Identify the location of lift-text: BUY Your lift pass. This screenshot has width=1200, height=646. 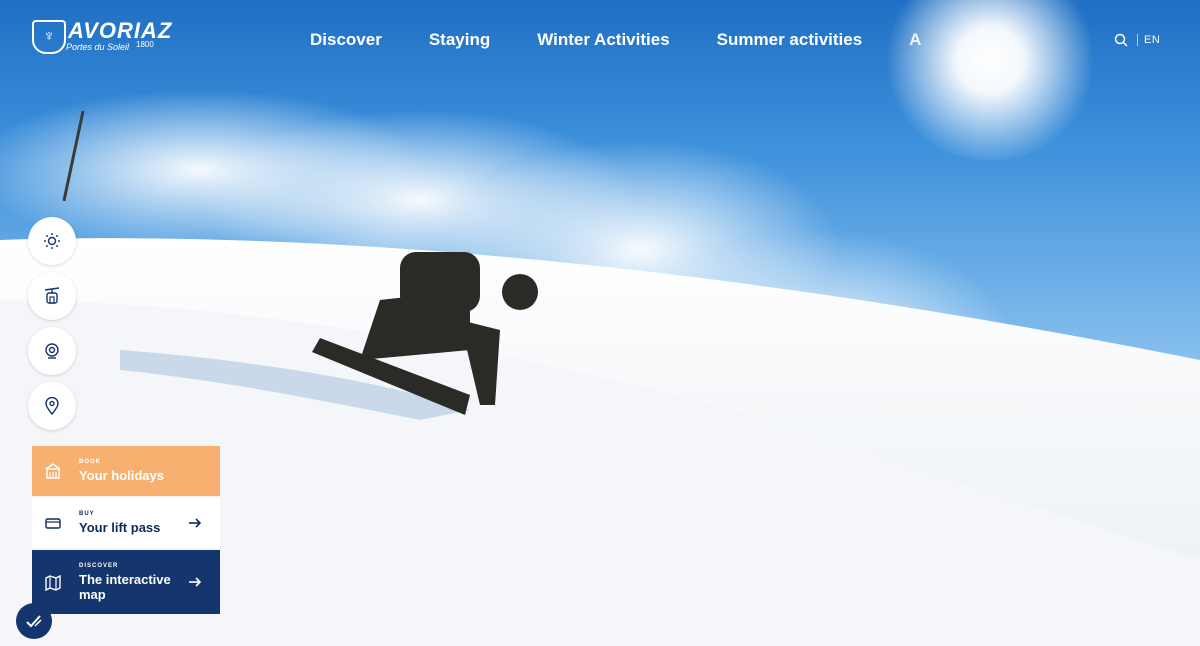
(119, 523).